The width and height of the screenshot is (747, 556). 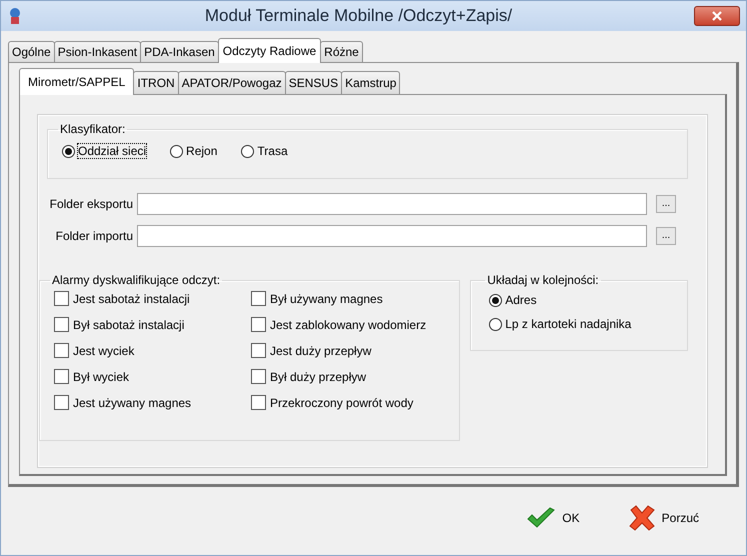 I want to click on radio-option: Oddział sieci, so click(x=104, y=151).